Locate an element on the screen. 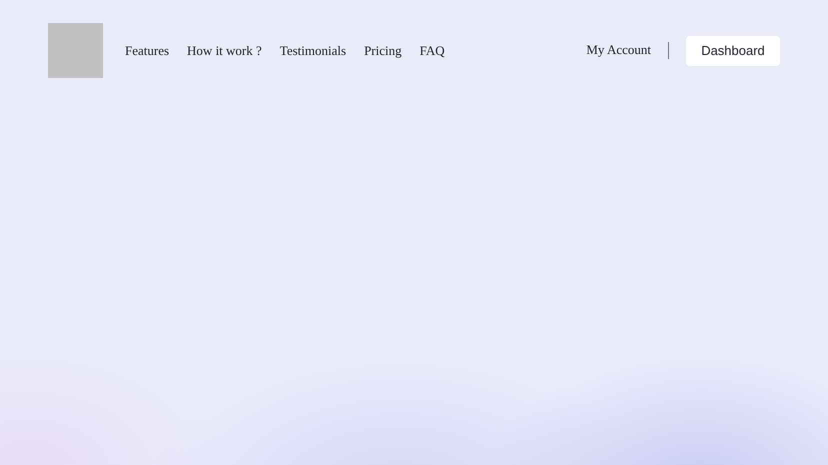 This screenshot has width=828, height=465. nav-link: FAQ is located at coordinates (432, 50).